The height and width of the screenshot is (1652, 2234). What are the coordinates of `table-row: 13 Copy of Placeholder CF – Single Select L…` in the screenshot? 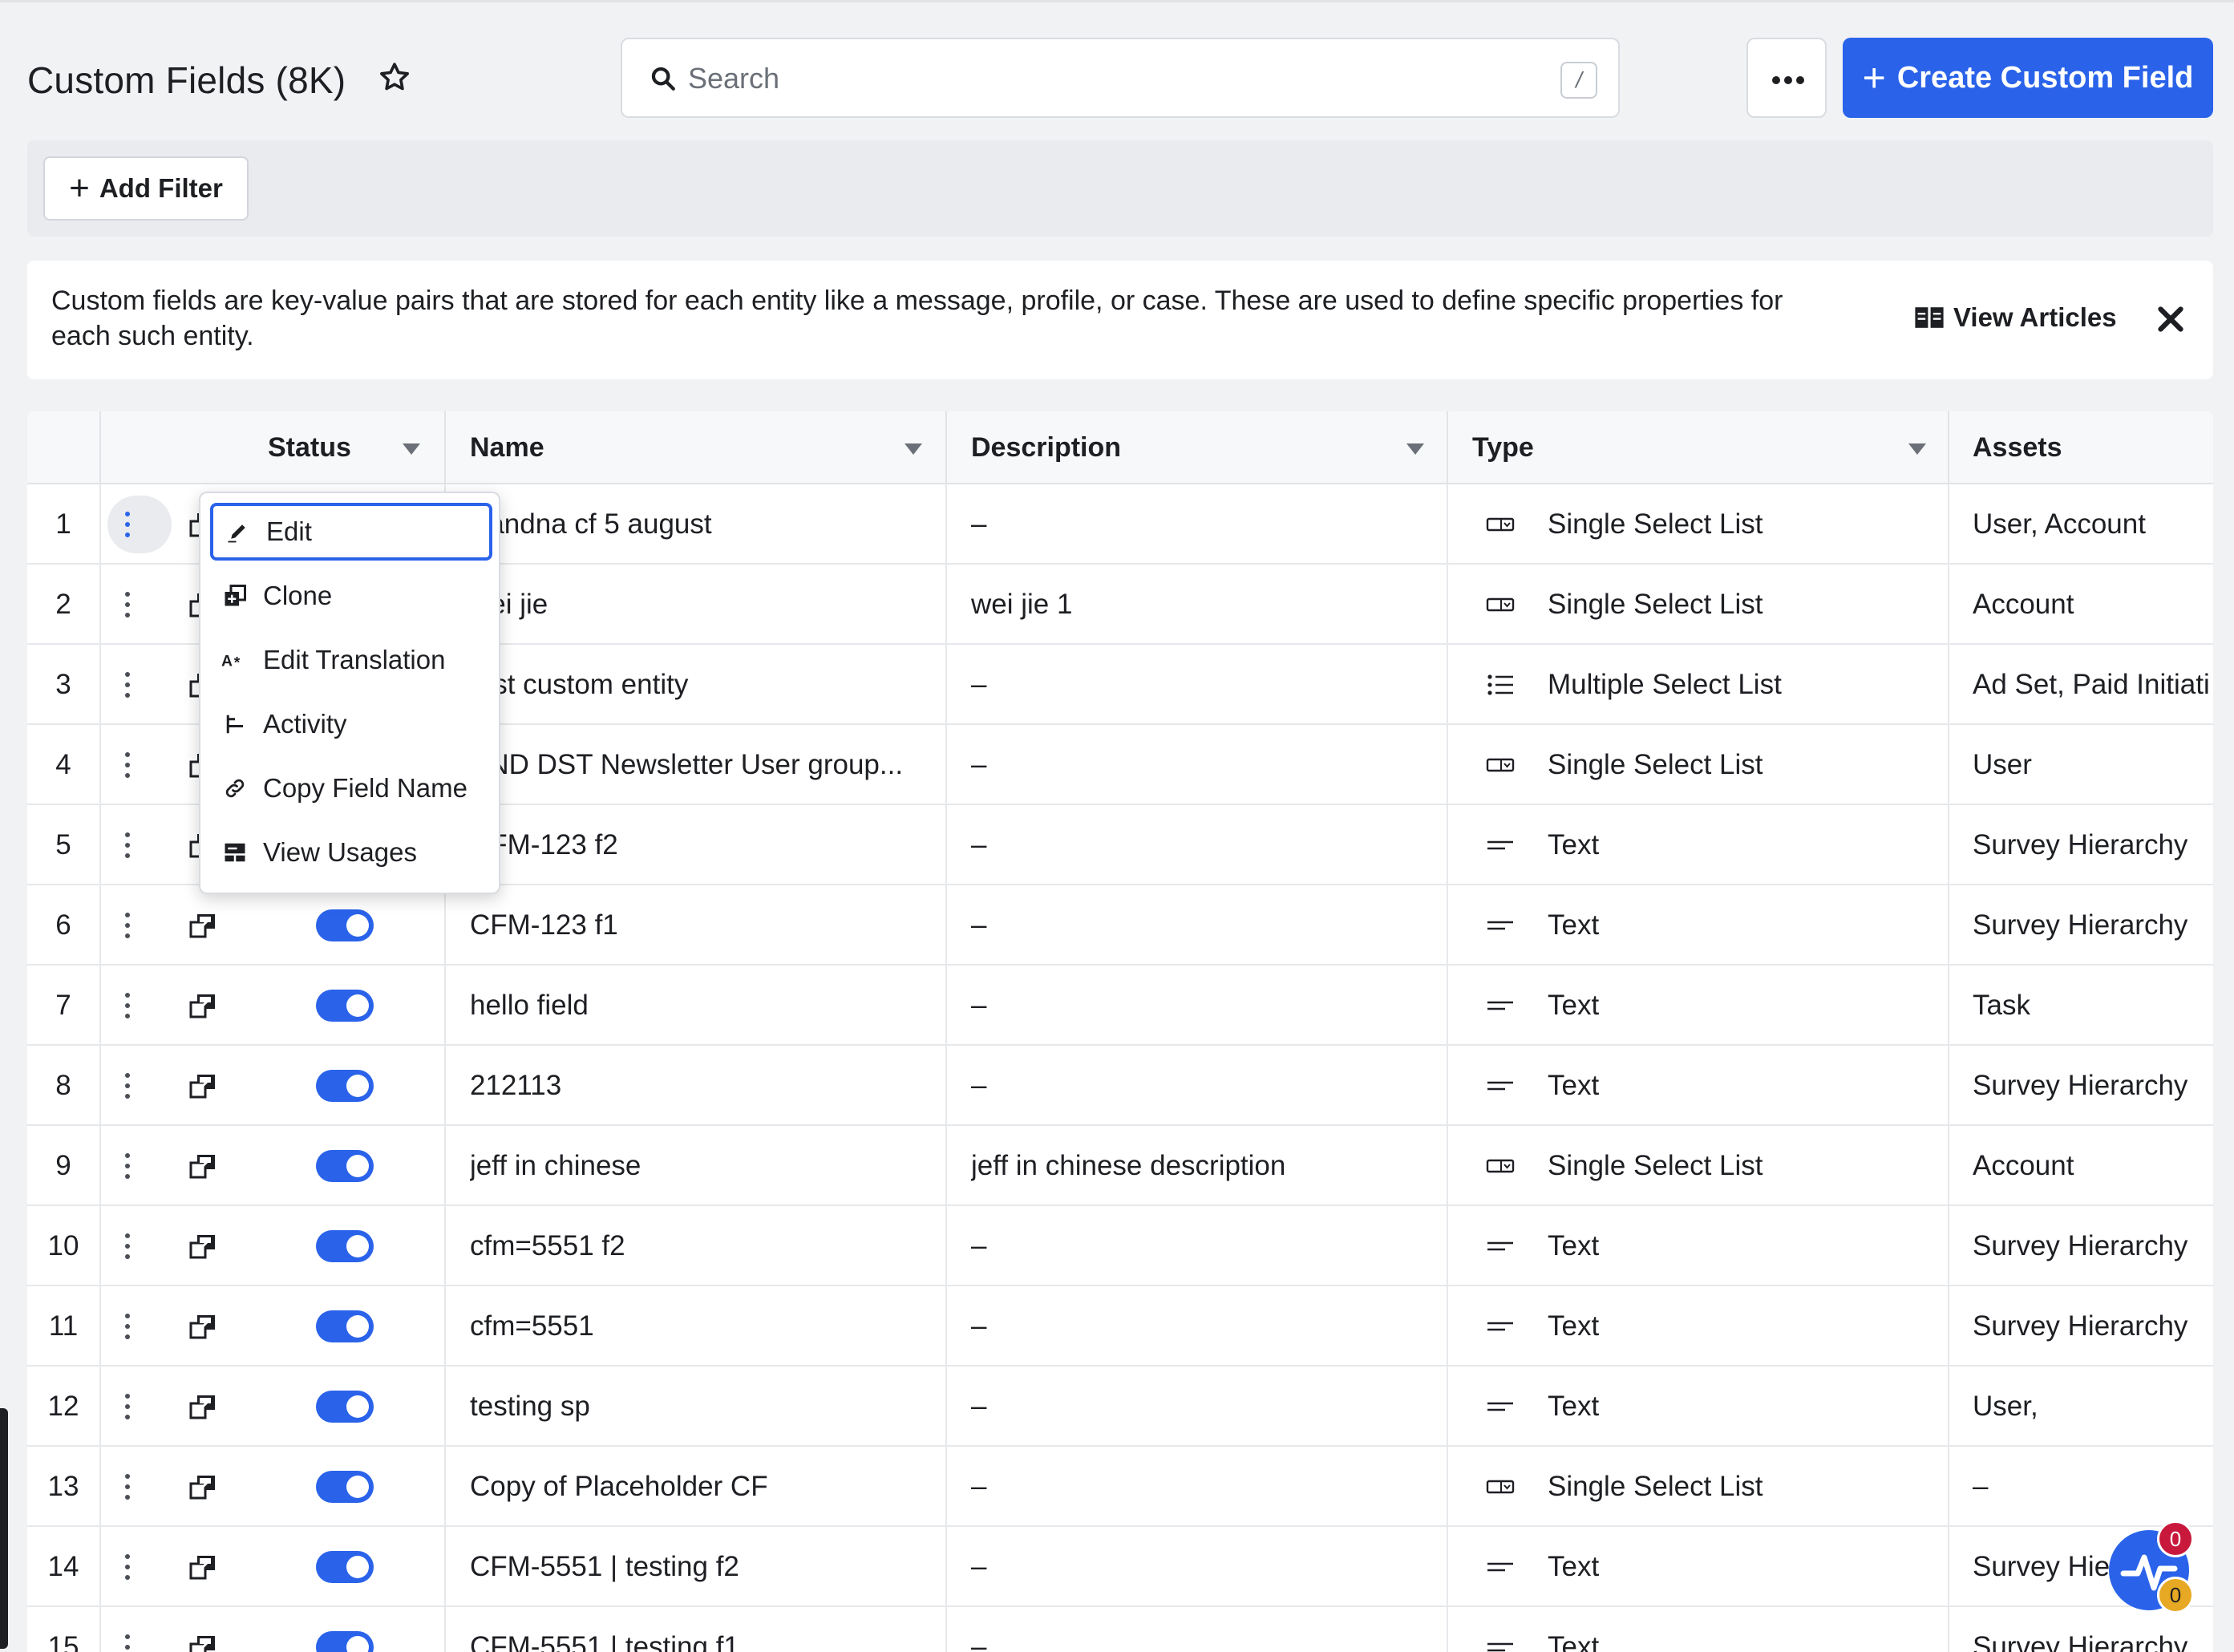 It's located at (1120, 1487).